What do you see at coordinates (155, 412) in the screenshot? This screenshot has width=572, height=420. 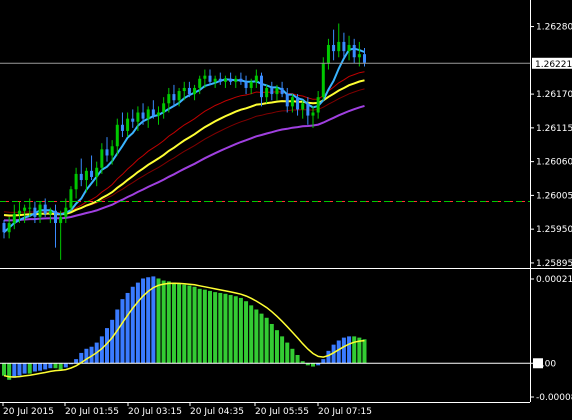 I see `time-tick-label: 20 Jul 03:15` at bounding box center [155, 412].